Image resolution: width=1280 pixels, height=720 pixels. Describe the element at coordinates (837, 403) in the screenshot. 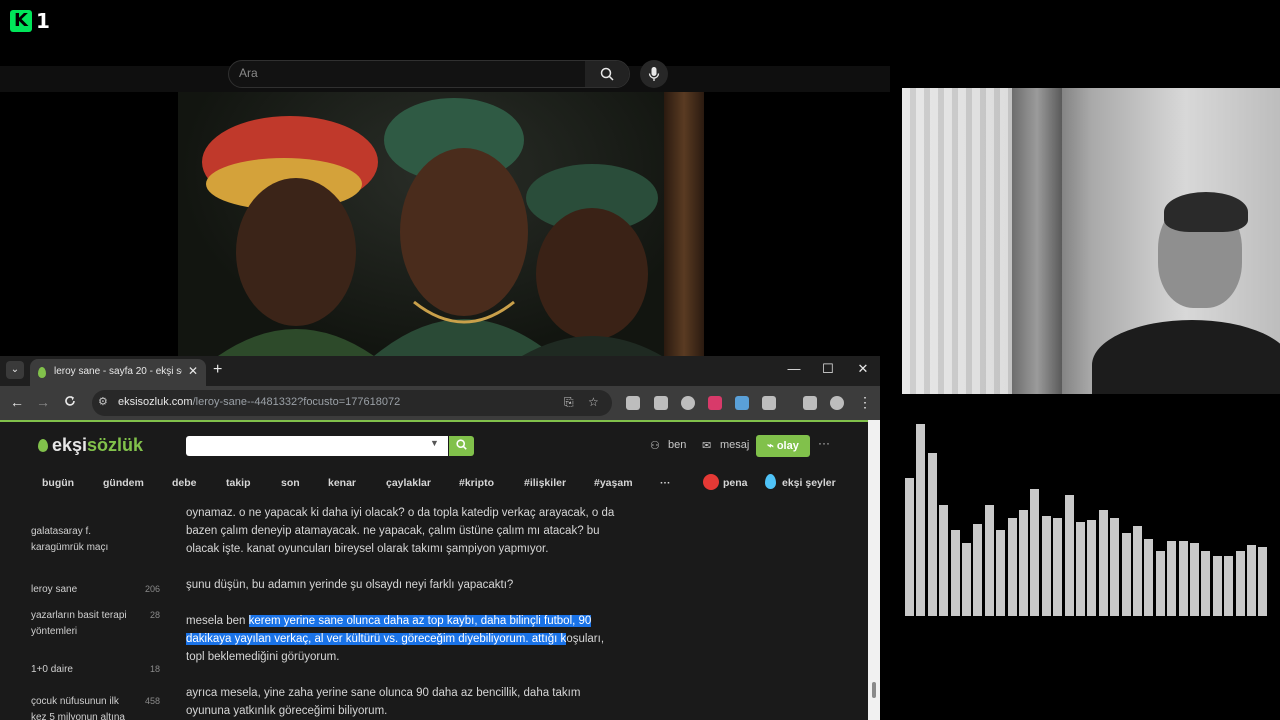

I see `profile-avatar` at that location.